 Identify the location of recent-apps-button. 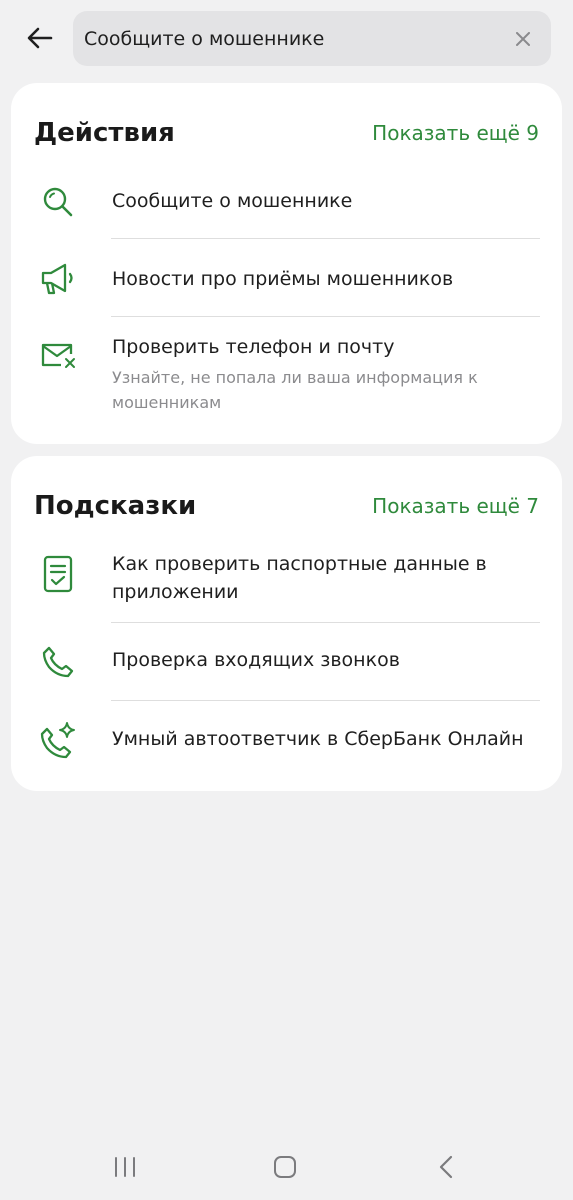
(125, 1167).